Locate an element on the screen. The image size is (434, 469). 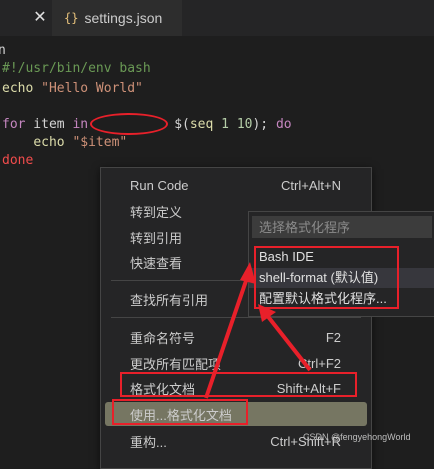
annotation-arrows is located at coordinates (258, 330).